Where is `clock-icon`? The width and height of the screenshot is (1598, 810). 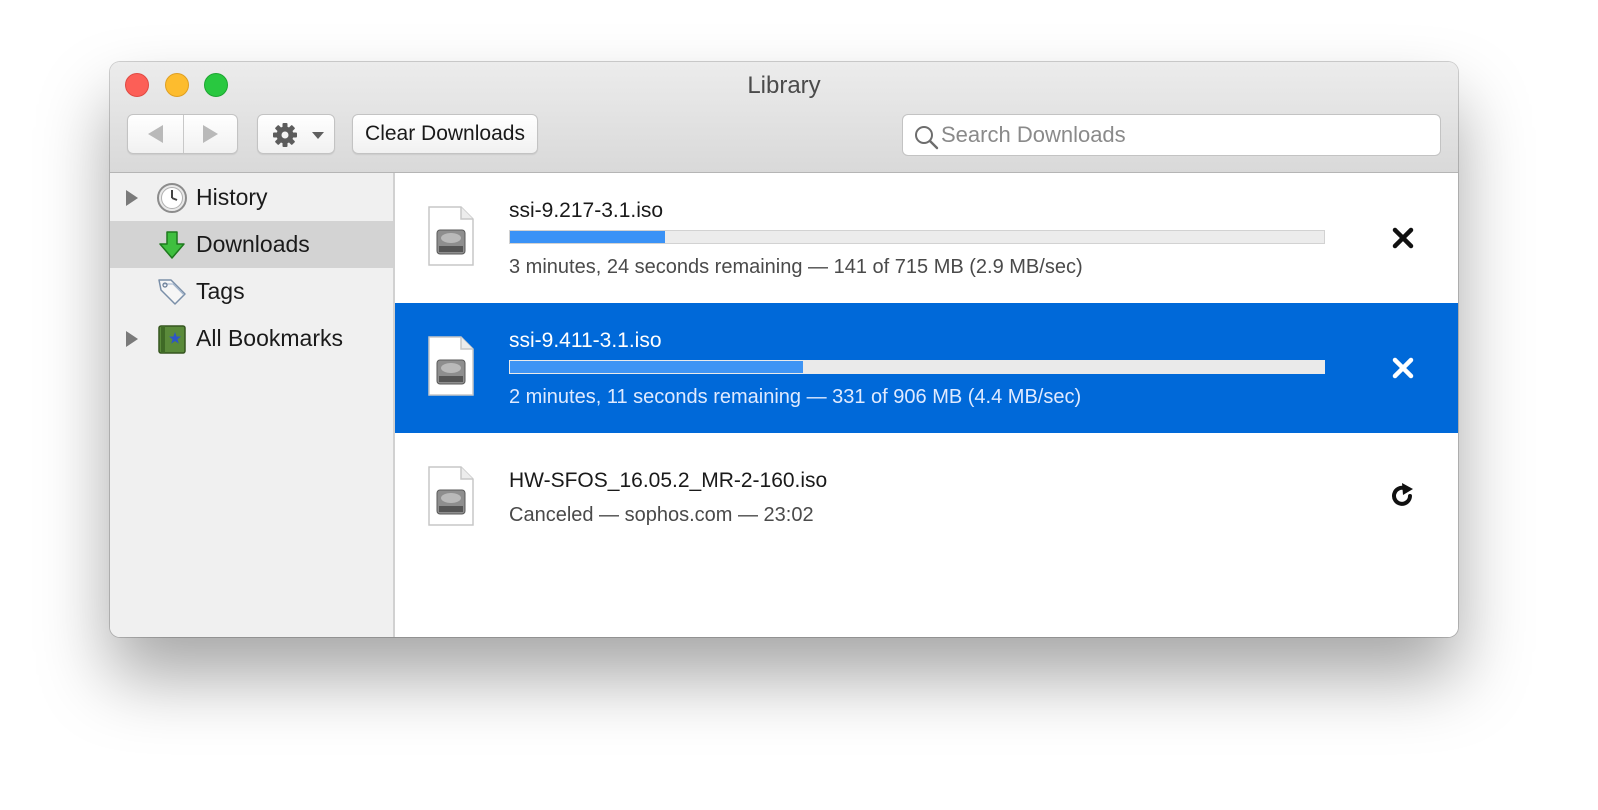 clock-icon is located at coordinates (172, 198).